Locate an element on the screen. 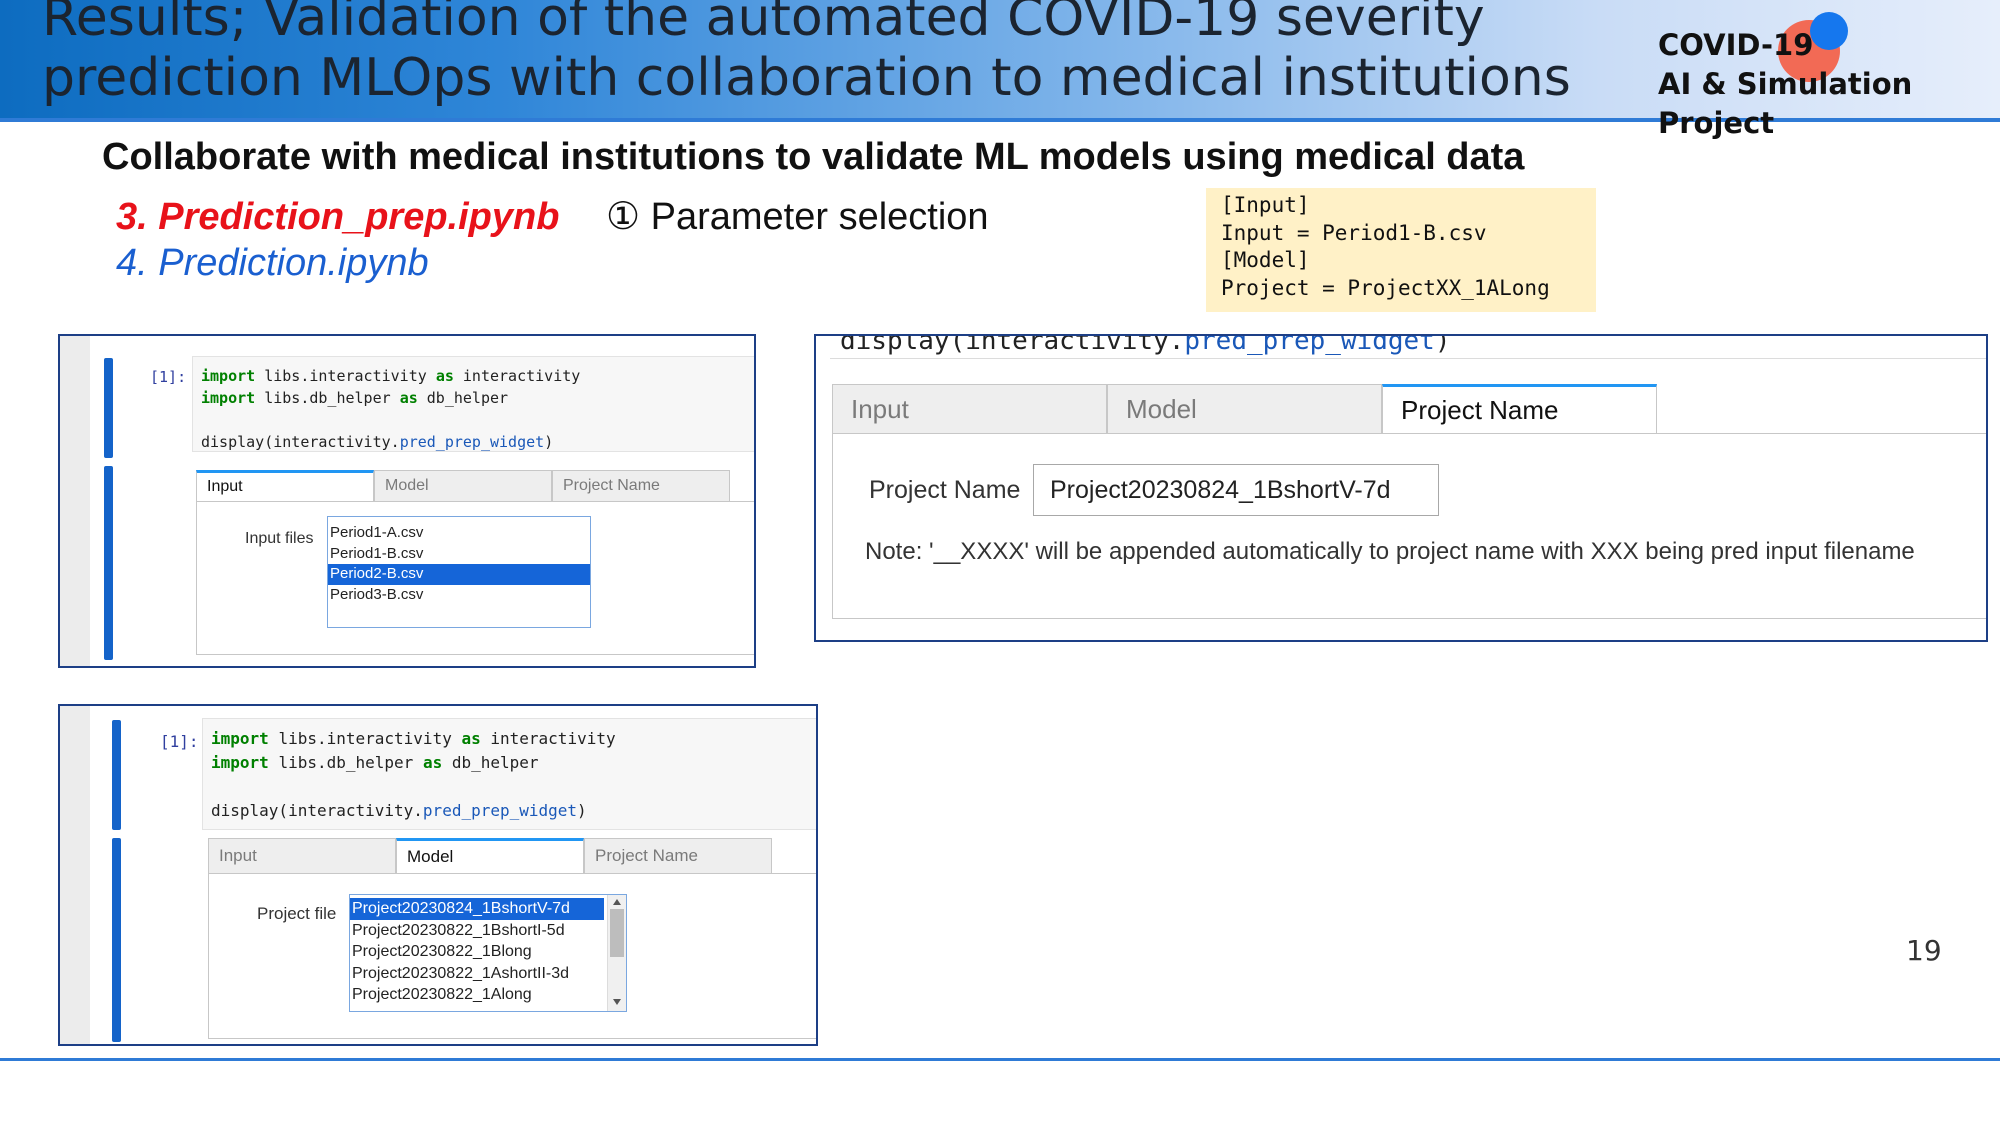  list-option: Project20230822_1Along is located at coordinates (488, 995).